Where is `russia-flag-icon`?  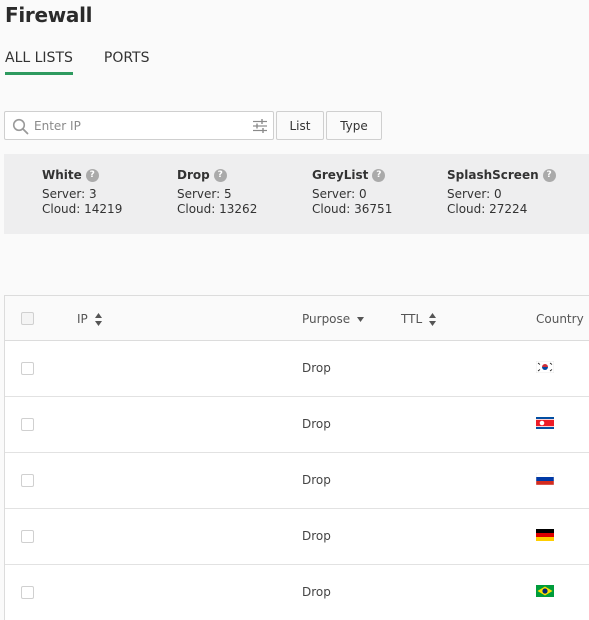 russia-flag-icon is located at coordinates (545, 479).